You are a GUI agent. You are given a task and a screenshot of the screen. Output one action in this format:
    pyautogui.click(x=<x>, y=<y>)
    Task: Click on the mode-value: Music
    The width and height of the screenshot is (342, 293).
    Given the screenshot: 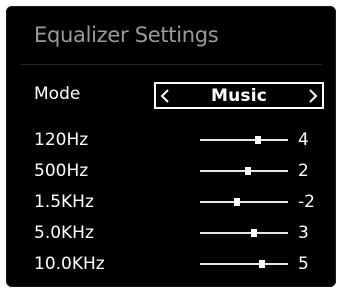 What is the action you would take?
    pyautogui.click(x=239, y=95)
    